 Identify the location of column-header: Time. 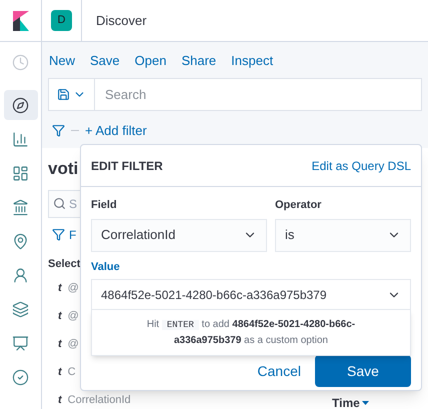
(346, 401).